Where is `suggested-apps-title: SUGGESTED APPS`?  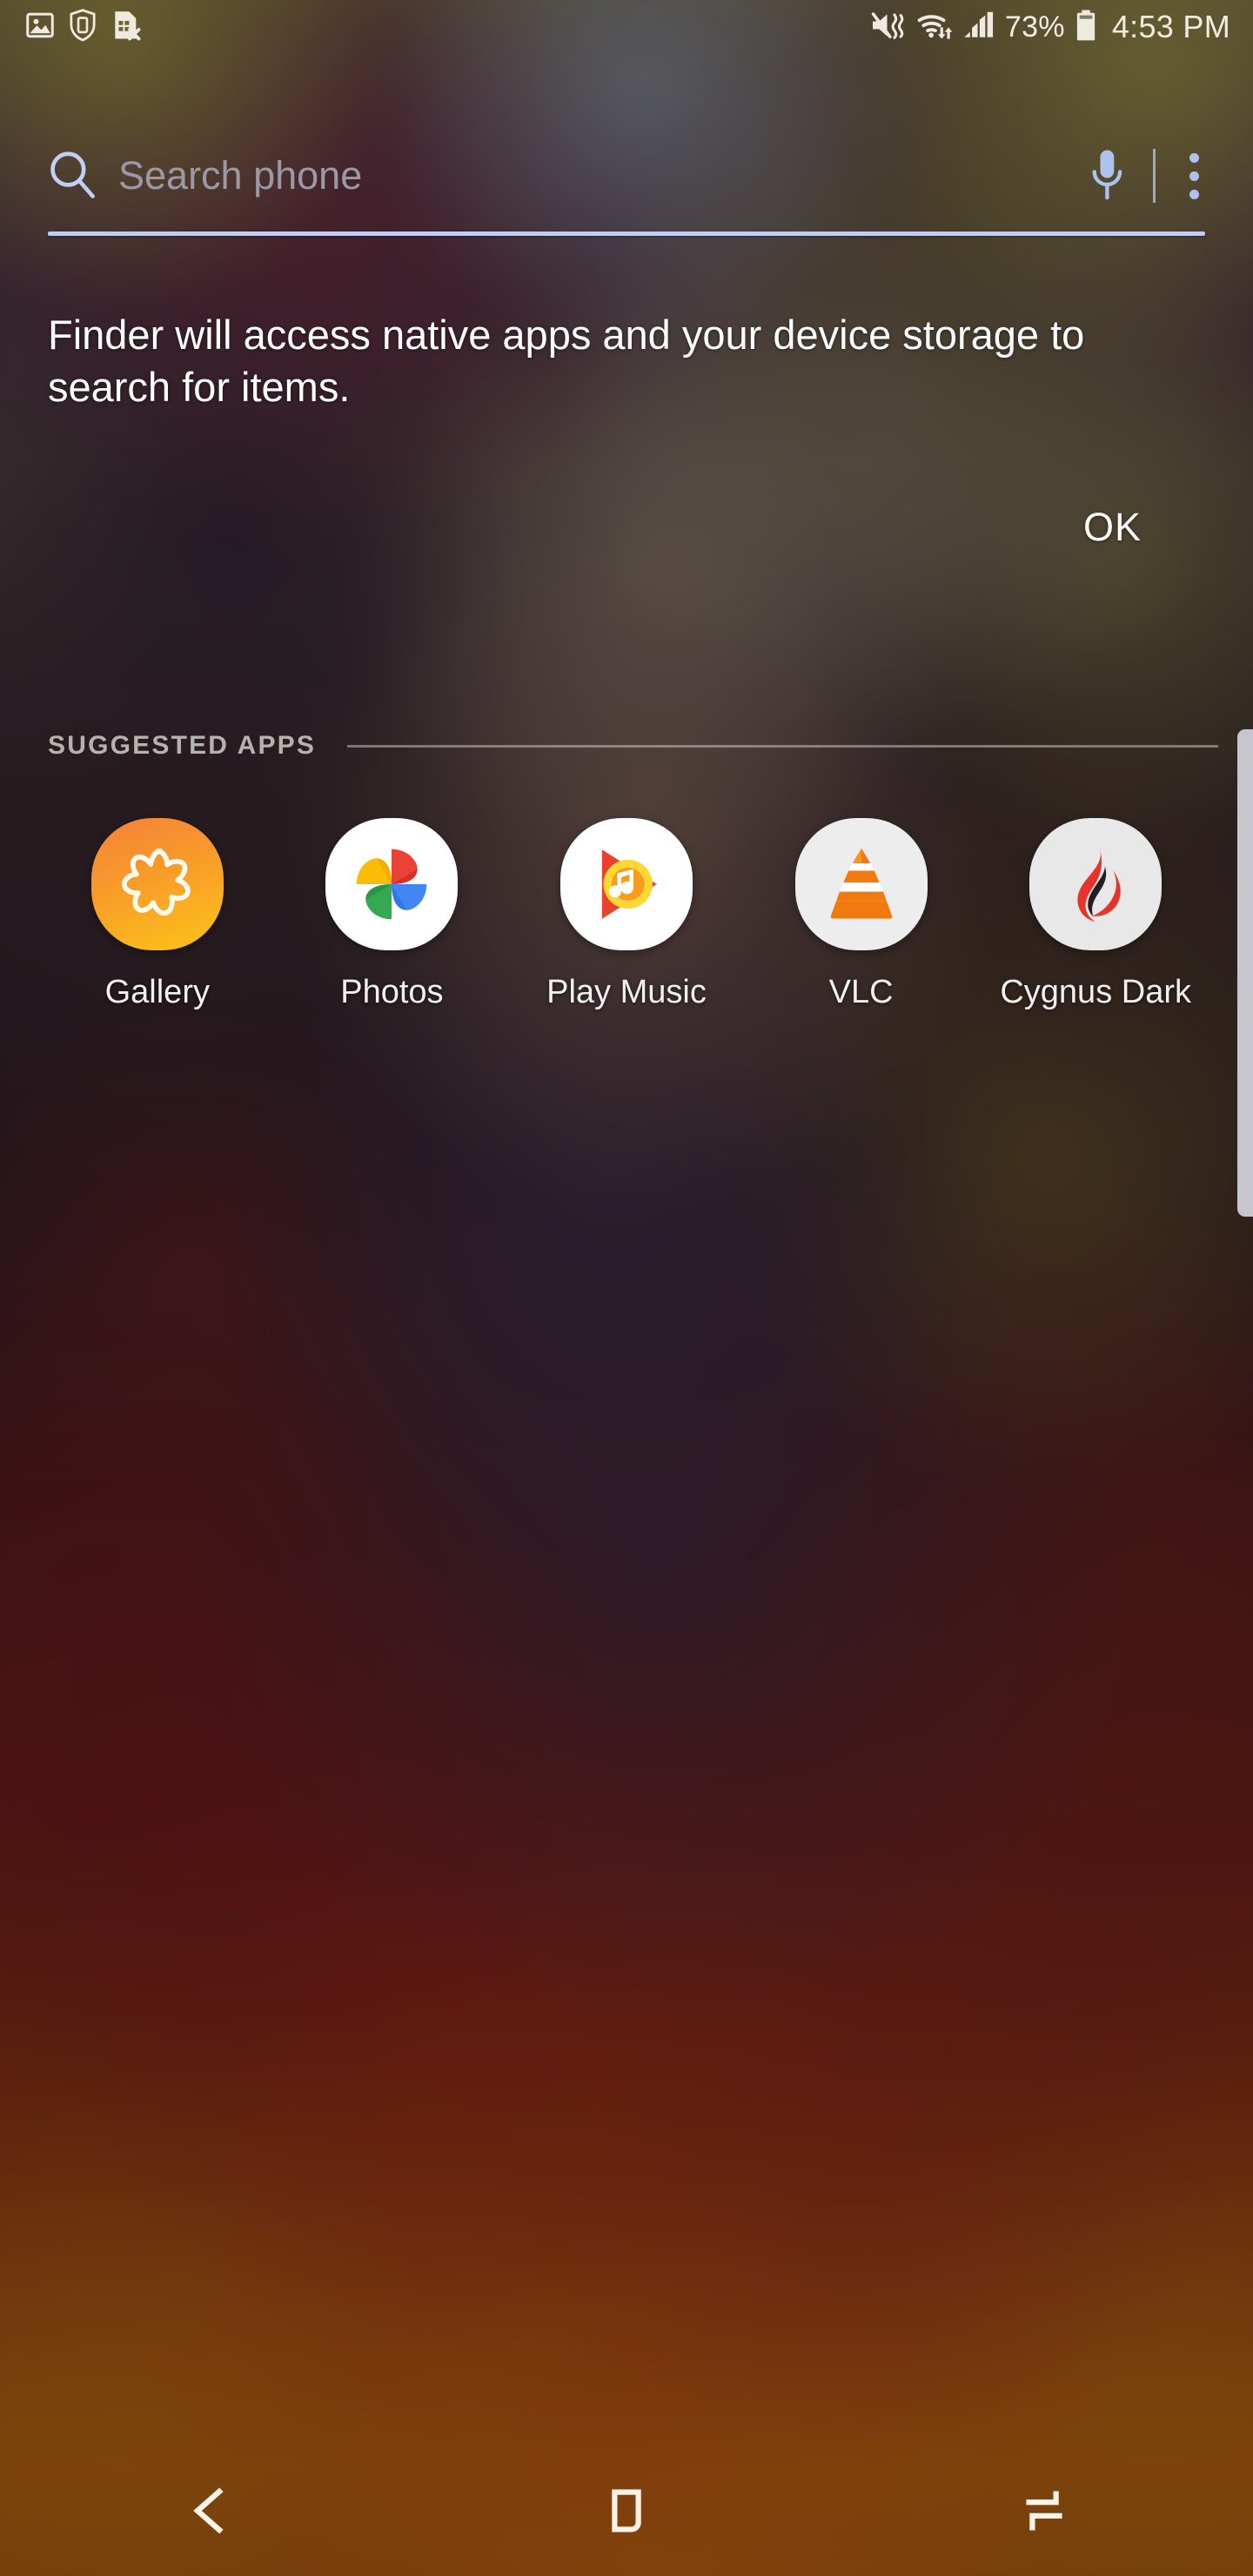
suggested-apps-title: SUGGESTED APPS is located at coordinates (182, 745).